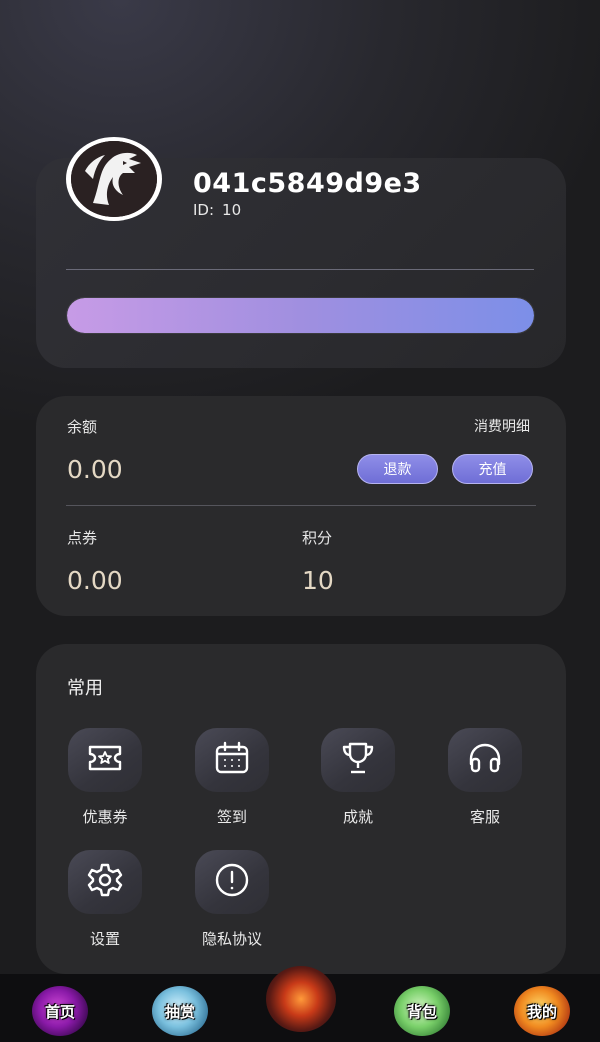 The height and width of the screenshot is (1042, 600). I want to click on coupon-label: 优惠券, so click(105, 817).